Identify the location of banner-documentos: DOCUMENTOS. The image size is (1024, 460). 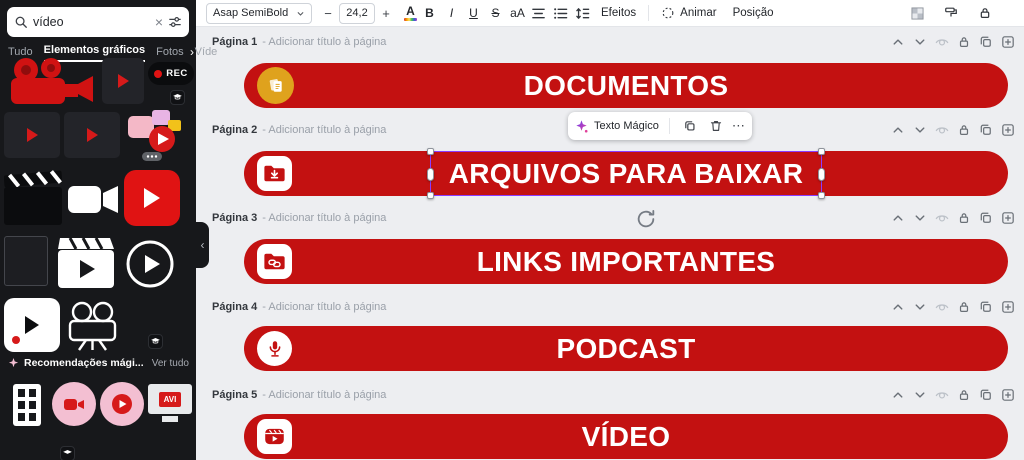
(626, 85).